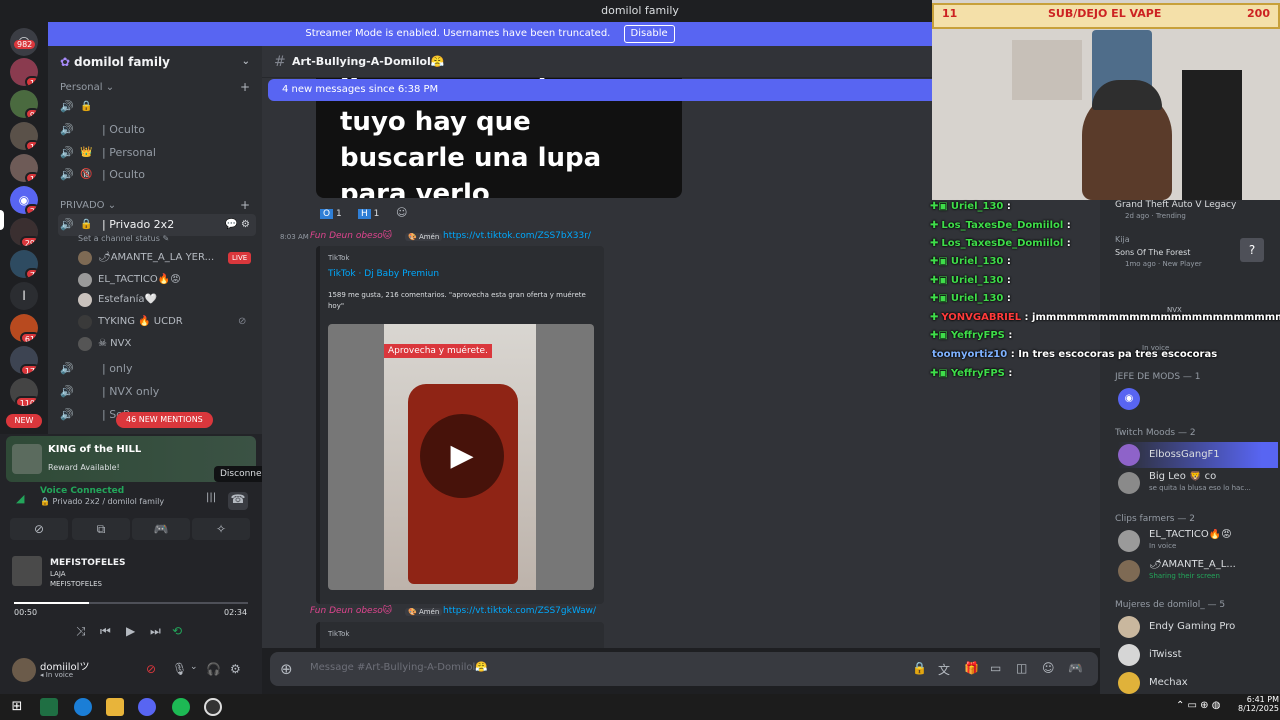 The image size is (1280, 720). I want to click on embed-title: TikTok · Dj Baby Premiun, so click(383, 274).